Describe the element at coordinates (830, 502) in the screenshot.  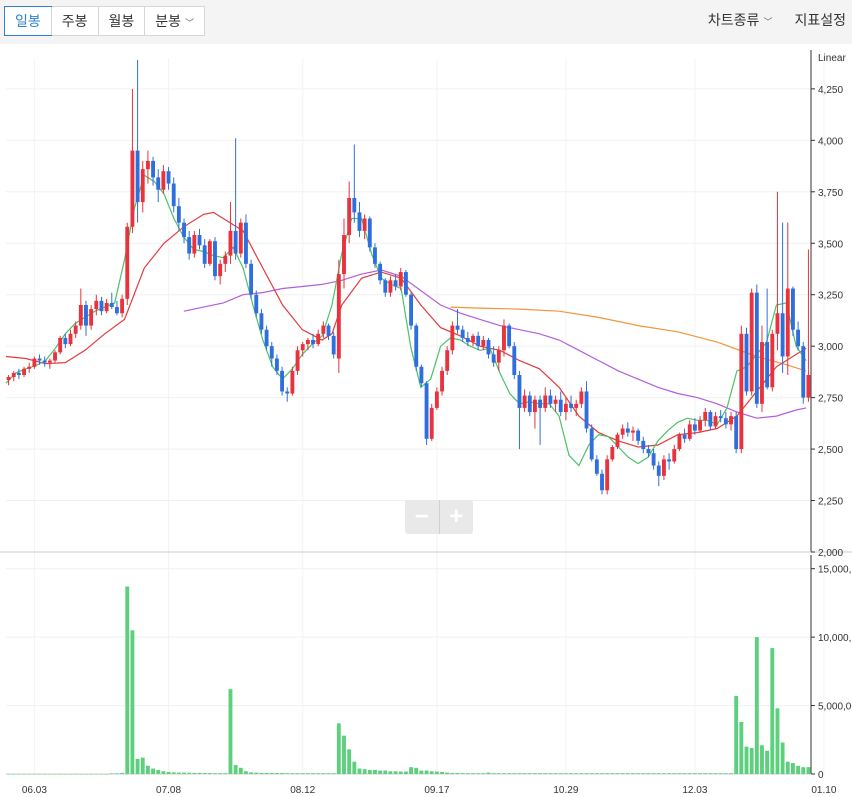
I see `price-tick-label: 2,250` at that location.